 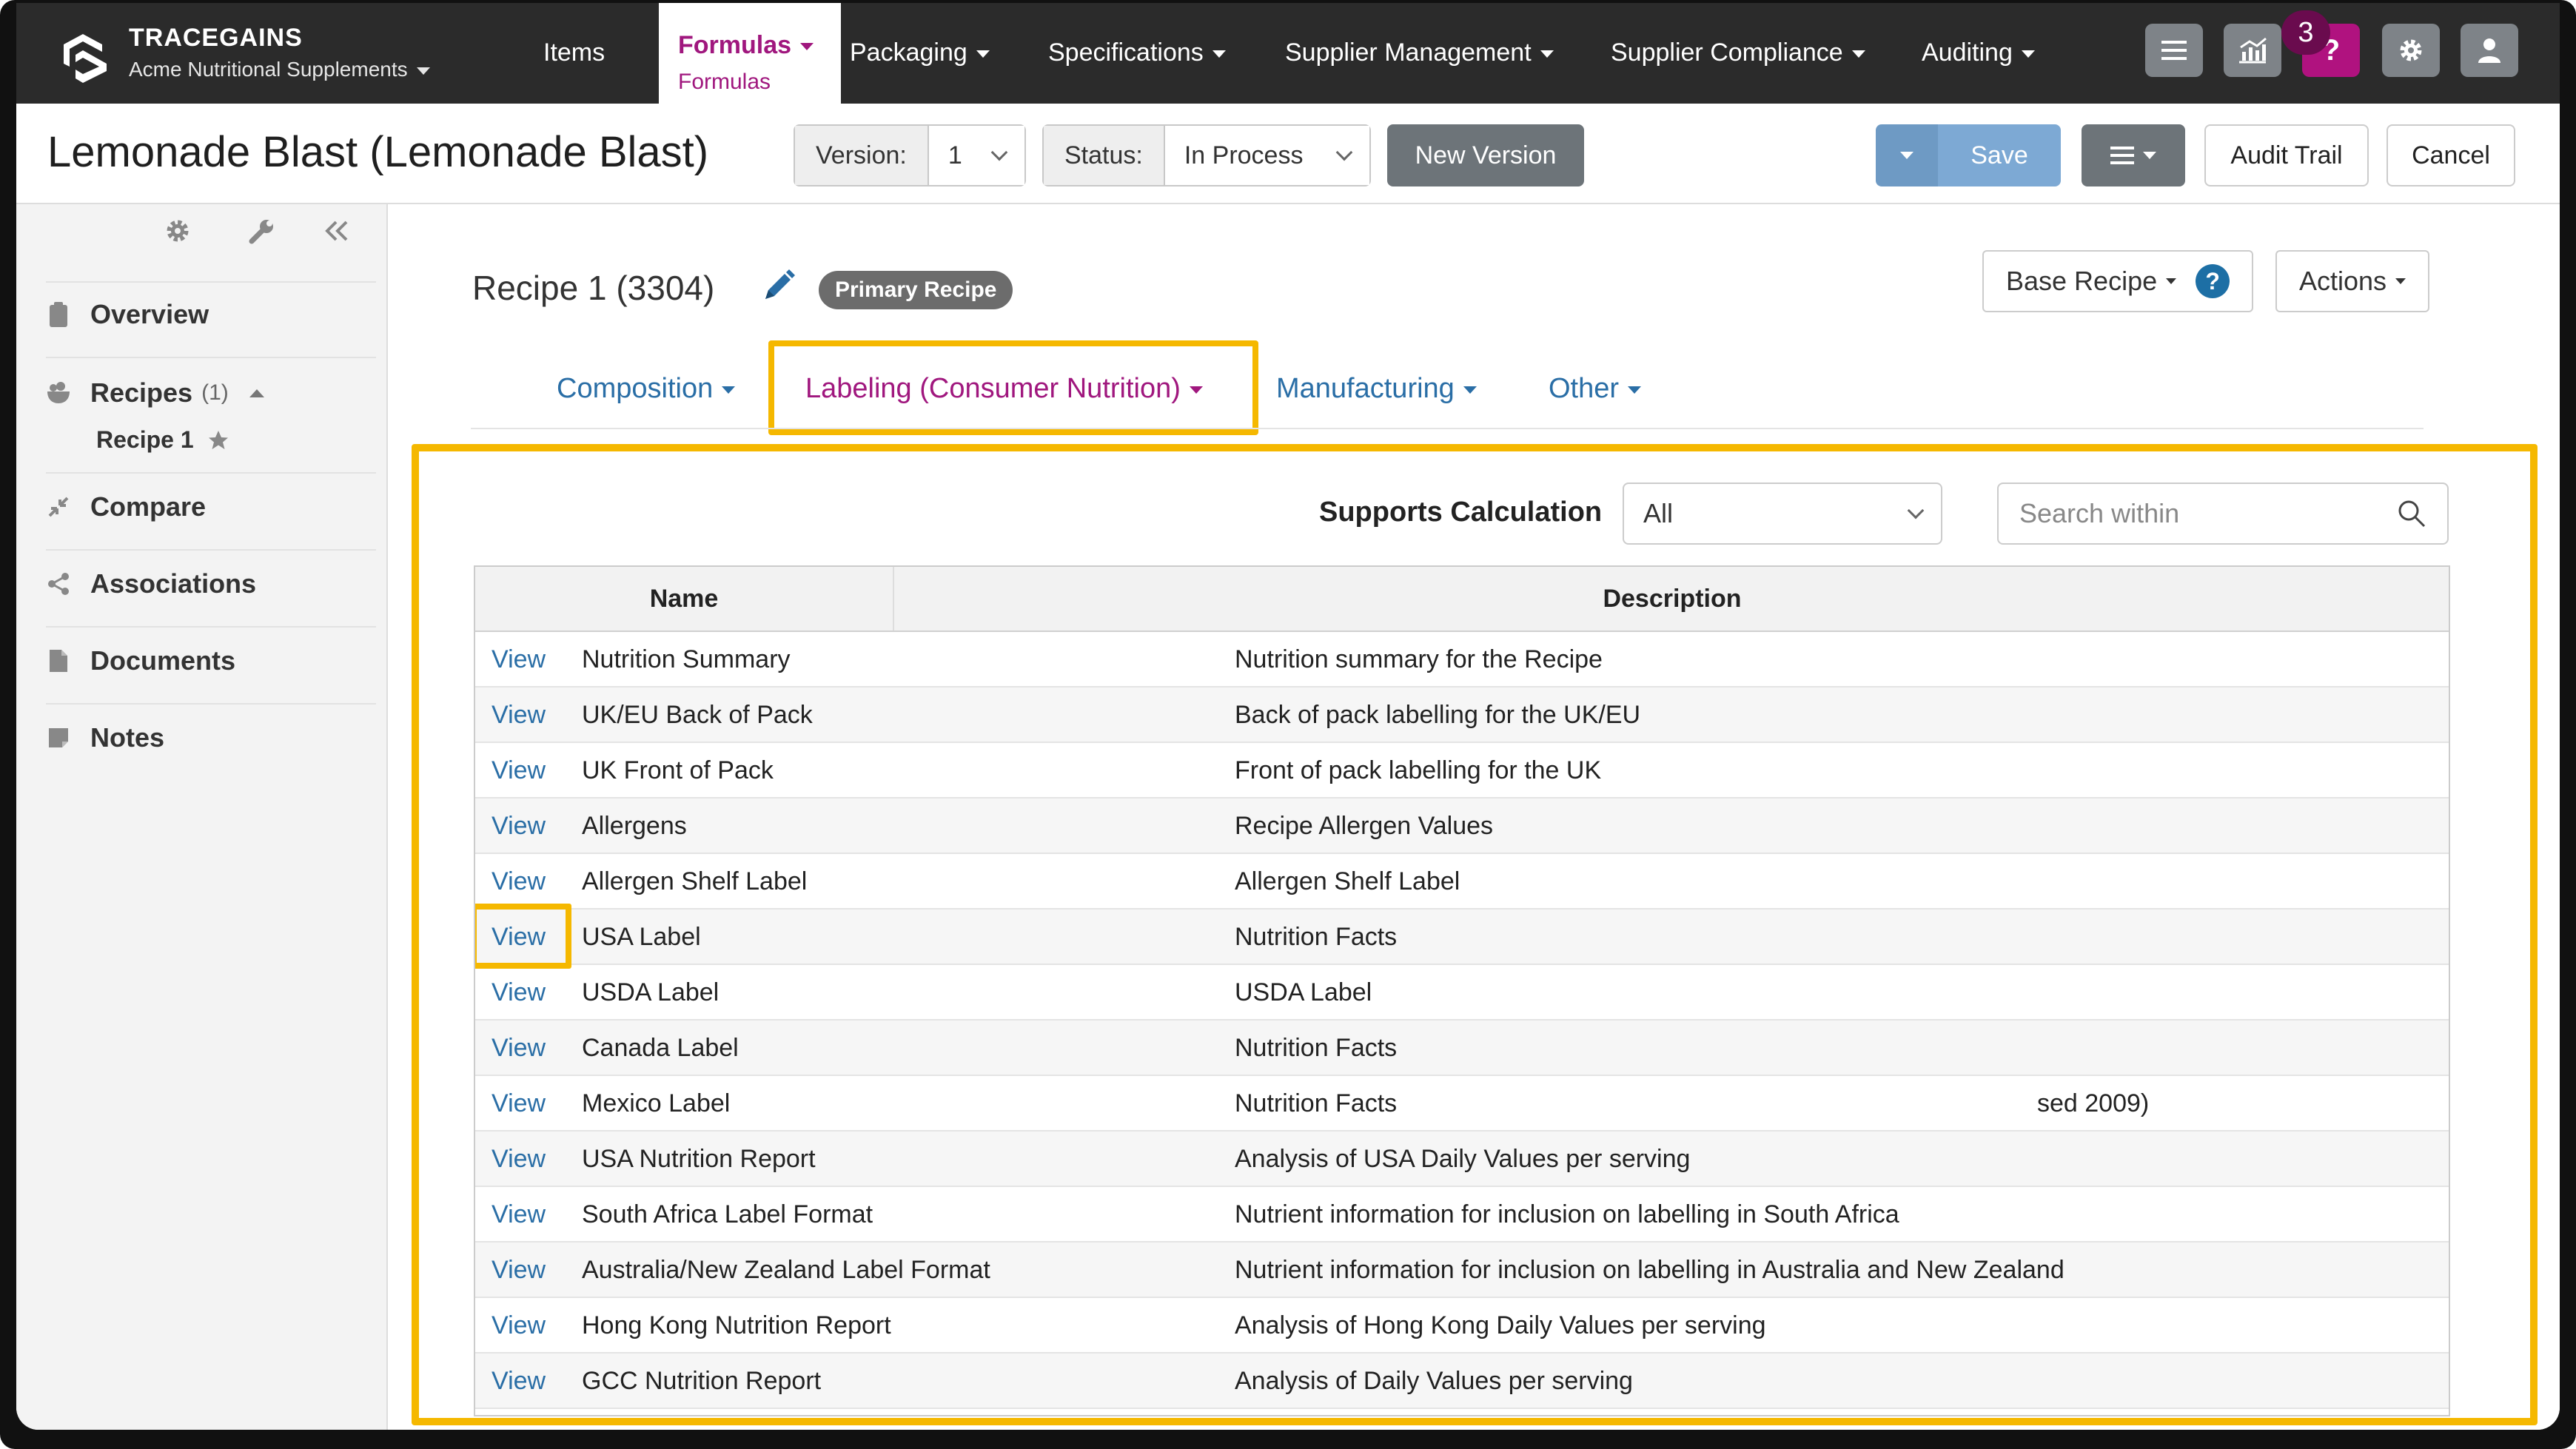 What do you see at coordinates (2082, 281) in the screenshot?
I see `base-recipe-label: Base Recipe` at bounding box center [2082, 281].